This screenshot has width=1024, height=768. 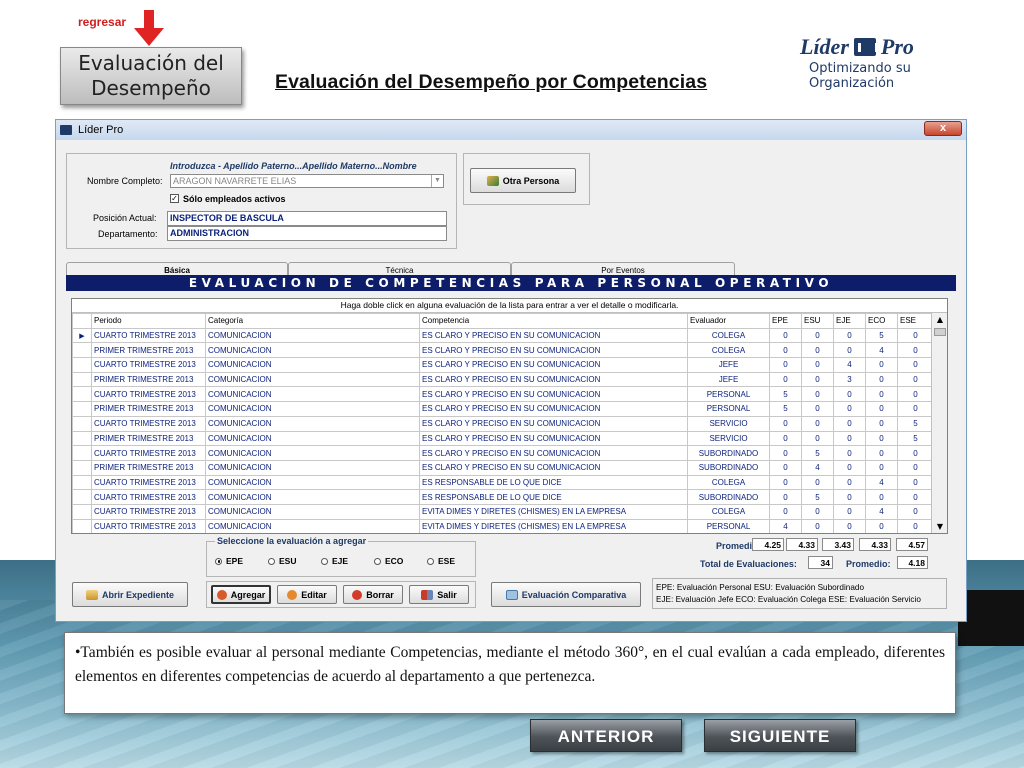 What do you see at coordinates (312, 321) in the screenshot?
I see `column-header-categor-a: Categoría` at bounding box center [312, 321].